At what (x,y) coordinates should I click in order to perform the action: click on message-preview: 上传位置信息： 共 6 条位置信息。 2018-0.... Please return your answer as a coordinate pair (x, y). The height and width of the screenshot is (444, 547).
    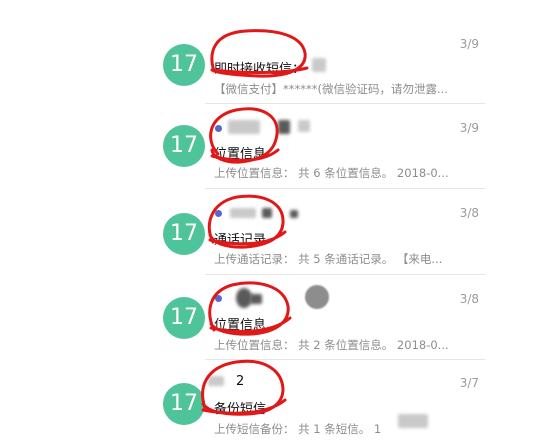
    Looking at the image, I should click on (331, 173).